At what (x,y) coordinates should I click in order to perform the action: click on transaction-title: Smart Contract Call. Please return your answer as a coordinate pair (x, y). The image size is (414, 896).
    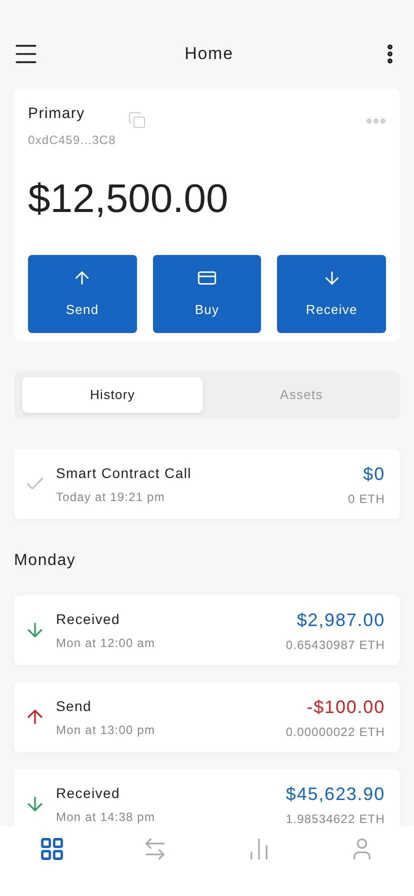
    Looking at the image, I should click on (124, 473).